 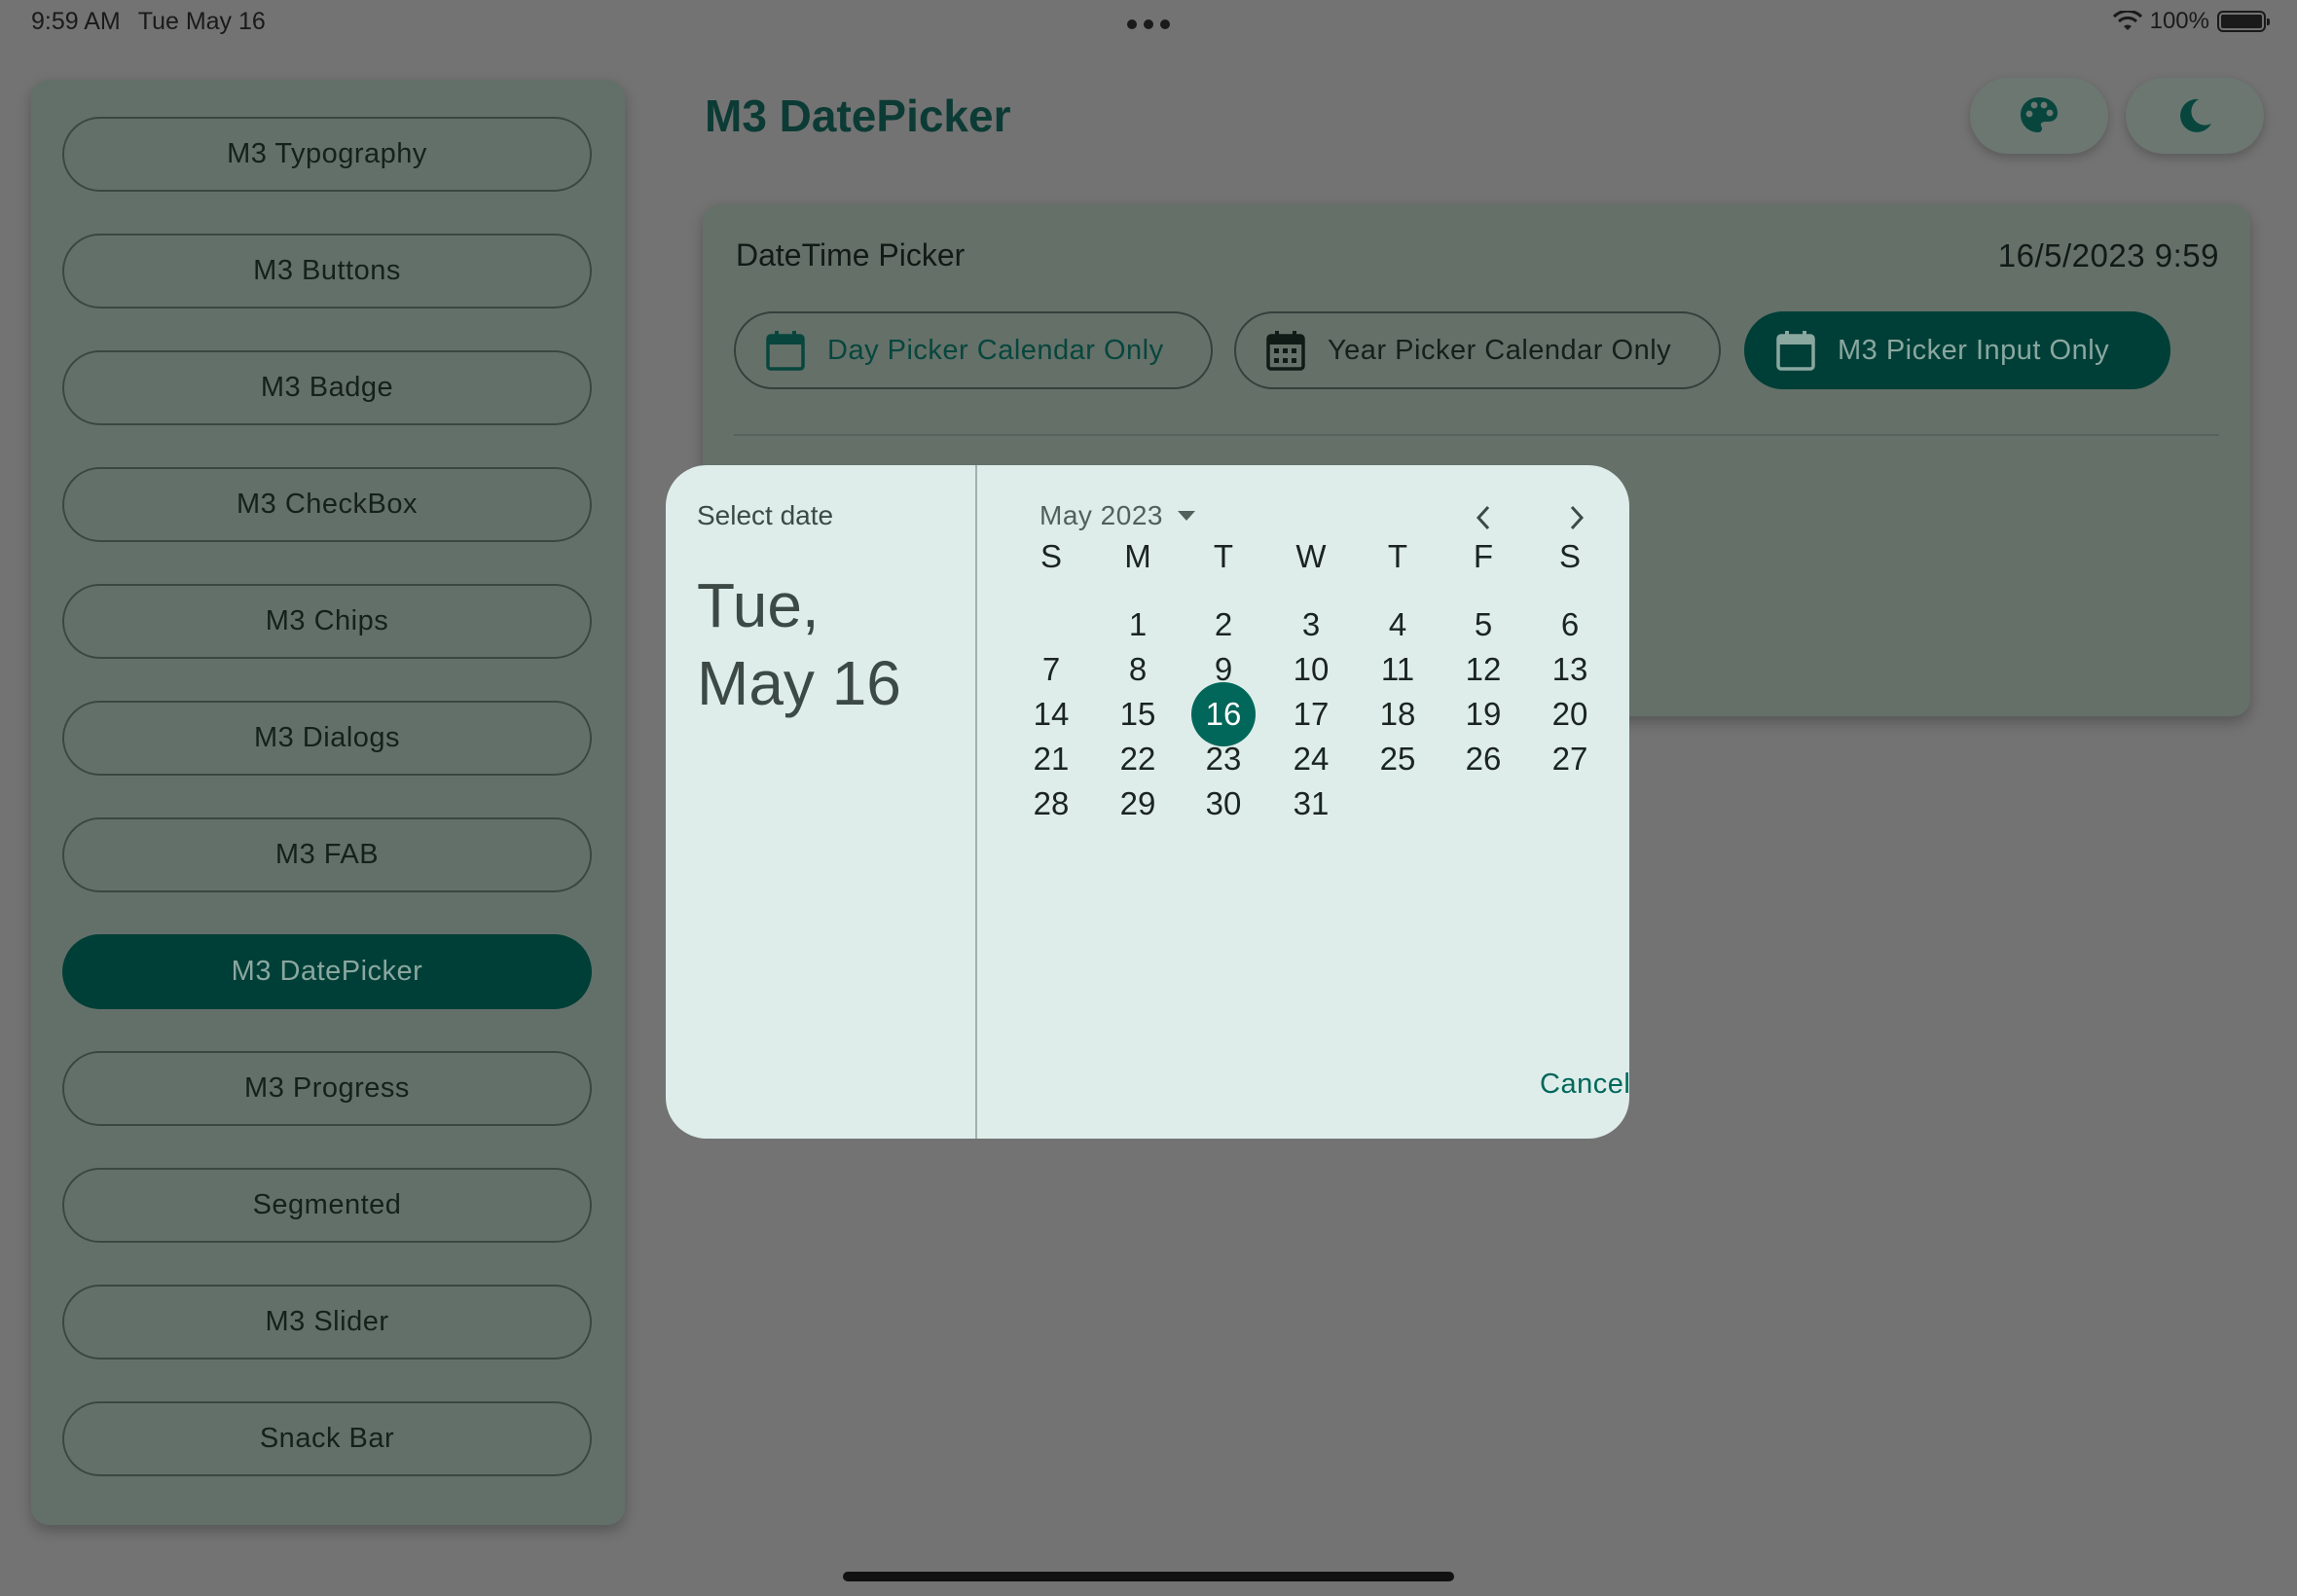 I want to click on palette-icon, so click(x=2039, y=114).